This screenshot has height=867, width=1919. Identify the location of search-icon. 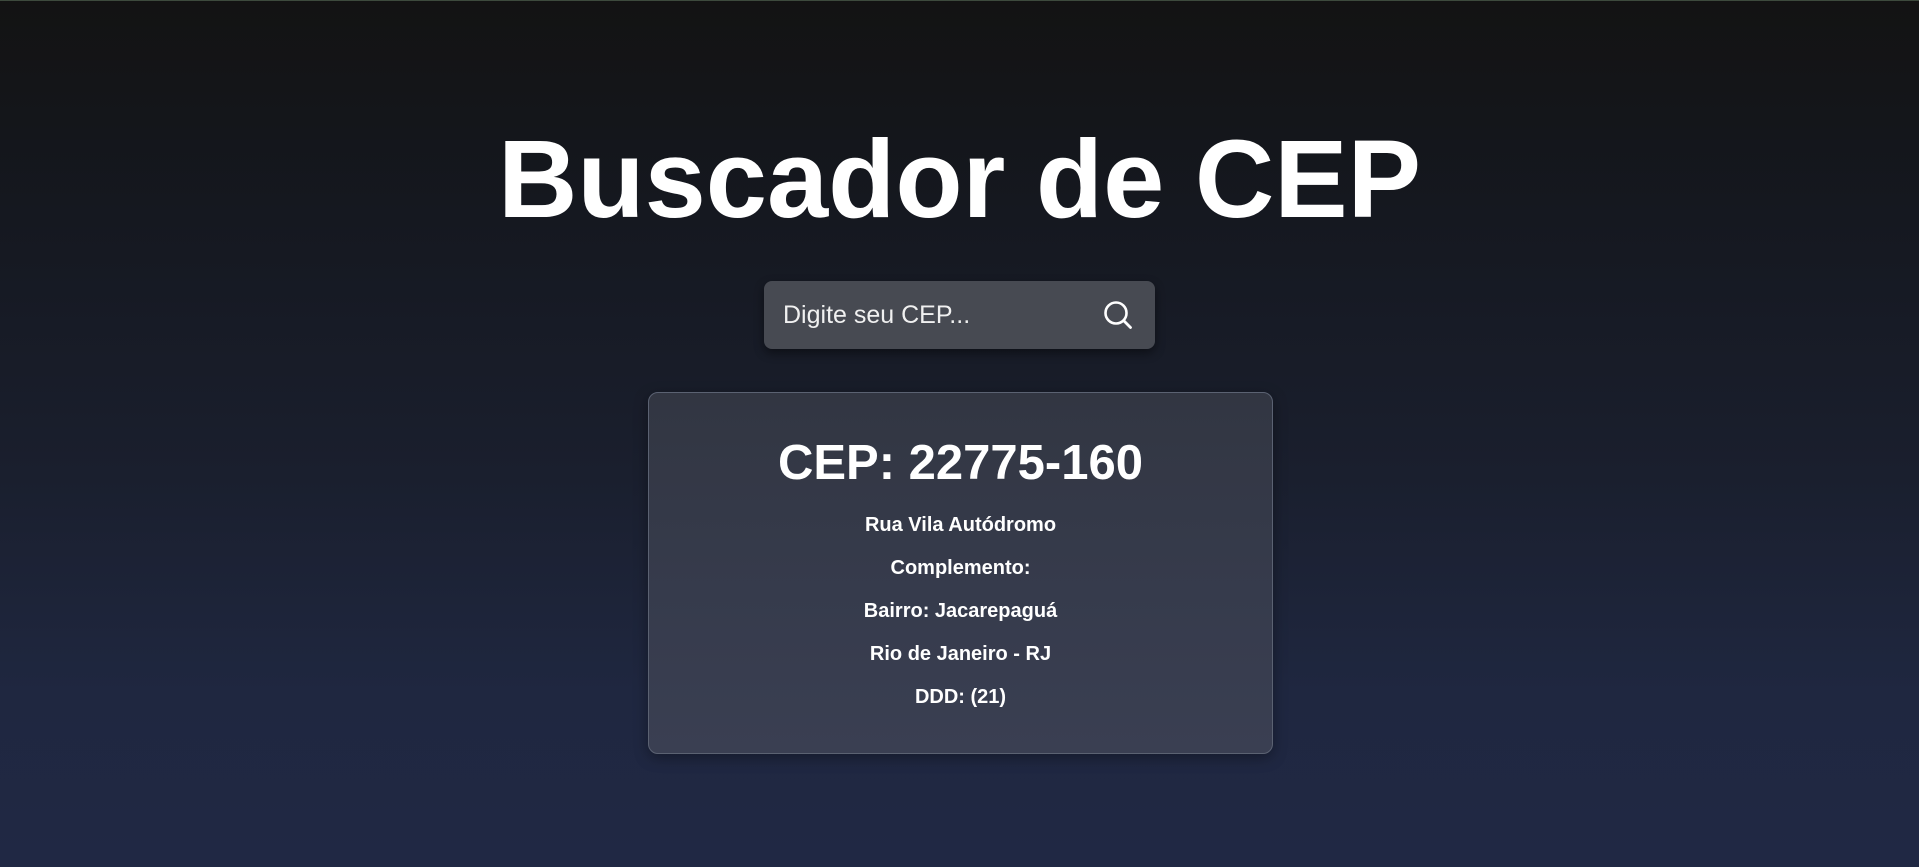
(1118, 315).